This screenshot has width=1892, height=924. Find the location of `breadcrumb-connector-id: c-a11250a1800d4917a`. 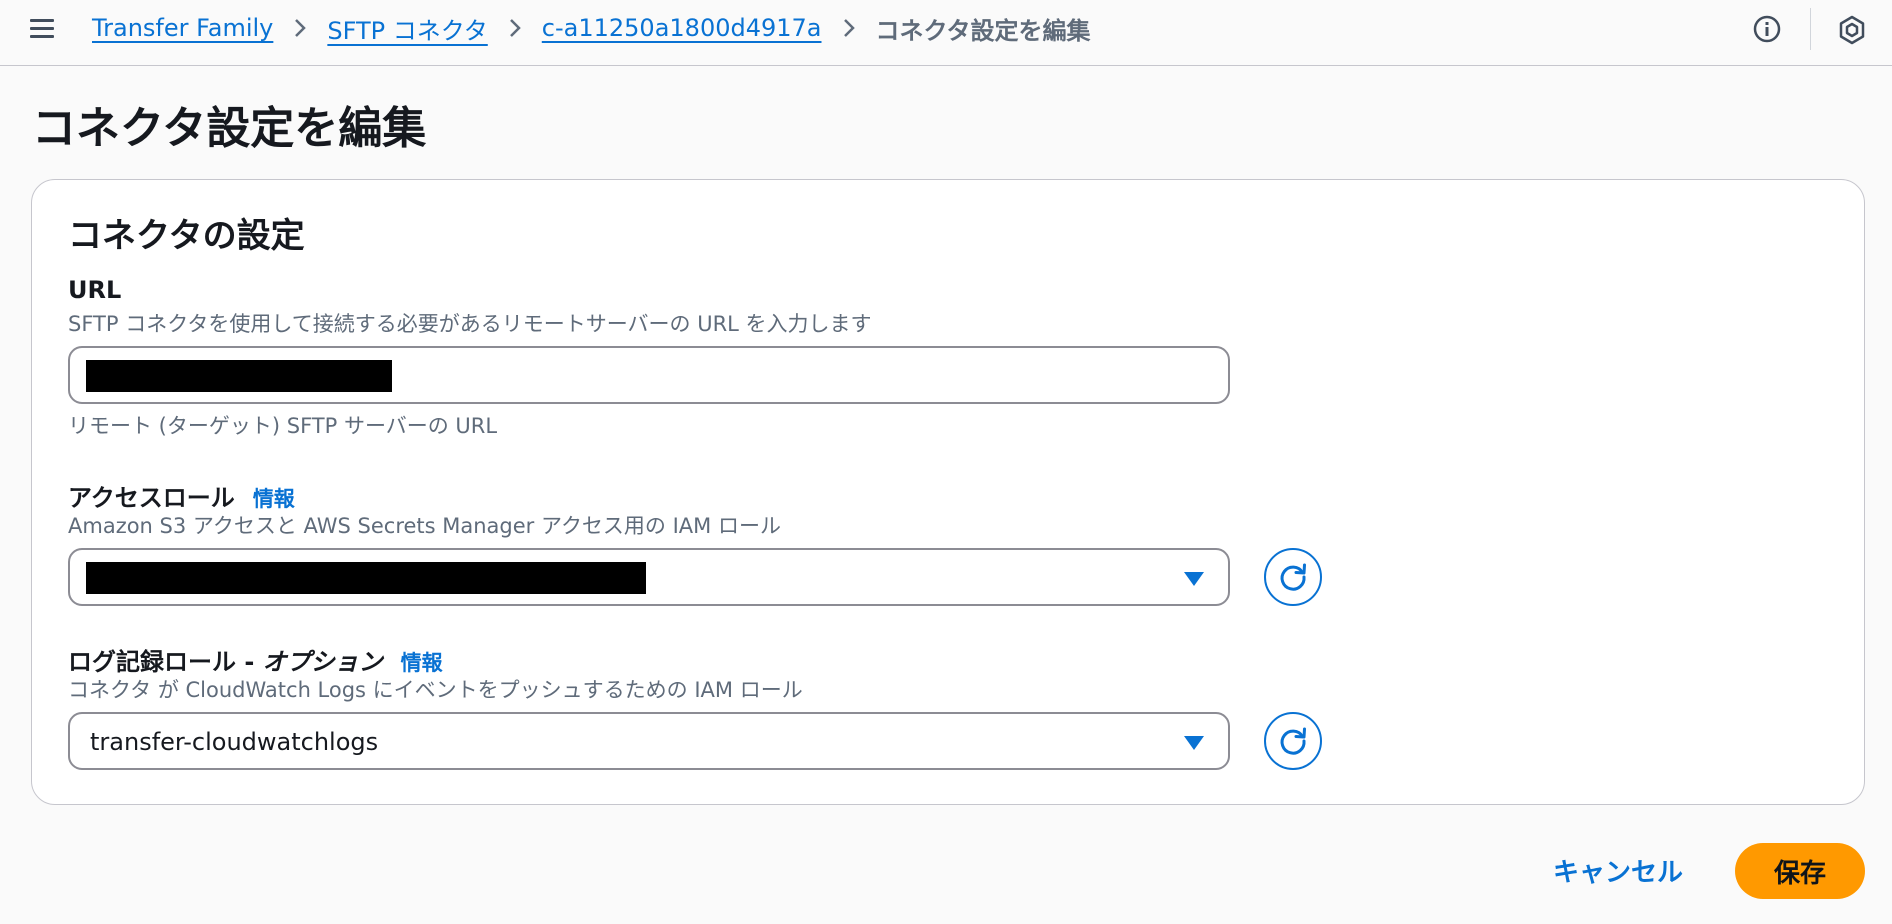

breadcrumb-connector-id: c-a11250a1800d4917a is located at coordinates (682, 28).